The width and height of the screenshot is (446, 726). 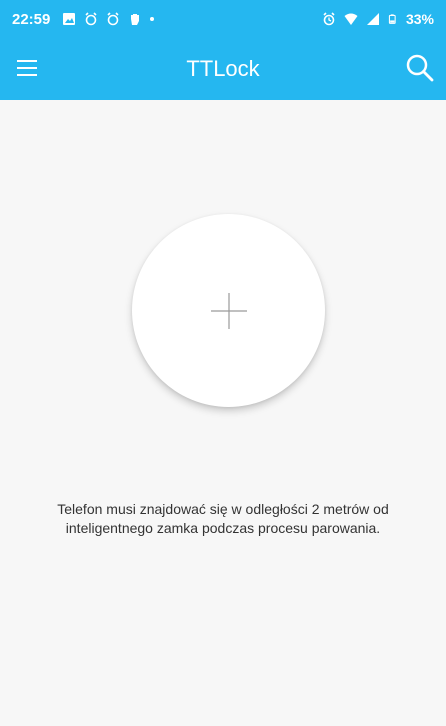 What do you see at coordinates (392, 19) in the screenshot?
I see `battery-icon` at bounding box center [392, 19].